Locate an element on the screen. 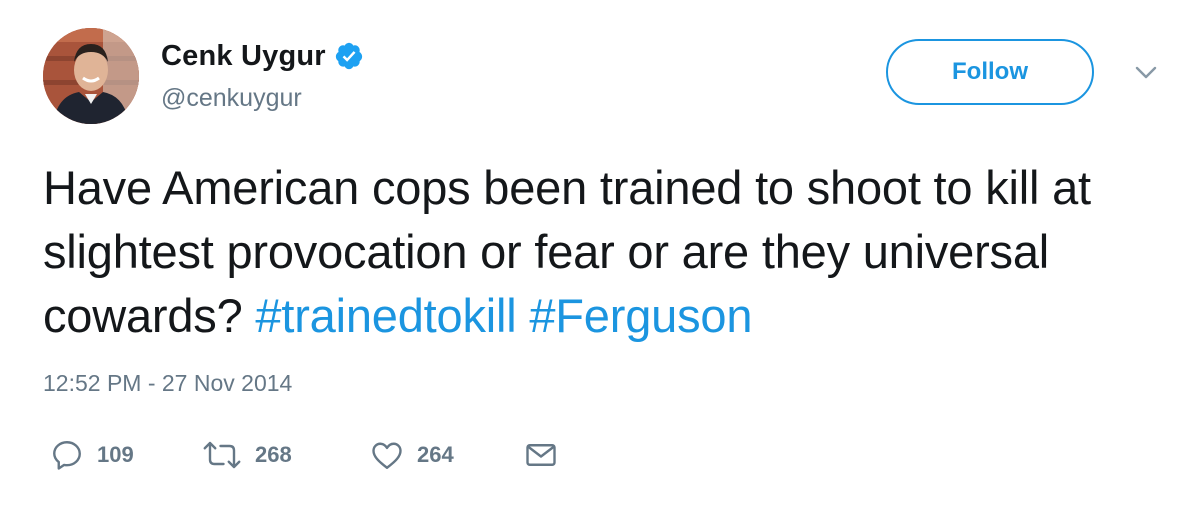  hashtag-link: #Ferguson is located at coordinates (640, 315).